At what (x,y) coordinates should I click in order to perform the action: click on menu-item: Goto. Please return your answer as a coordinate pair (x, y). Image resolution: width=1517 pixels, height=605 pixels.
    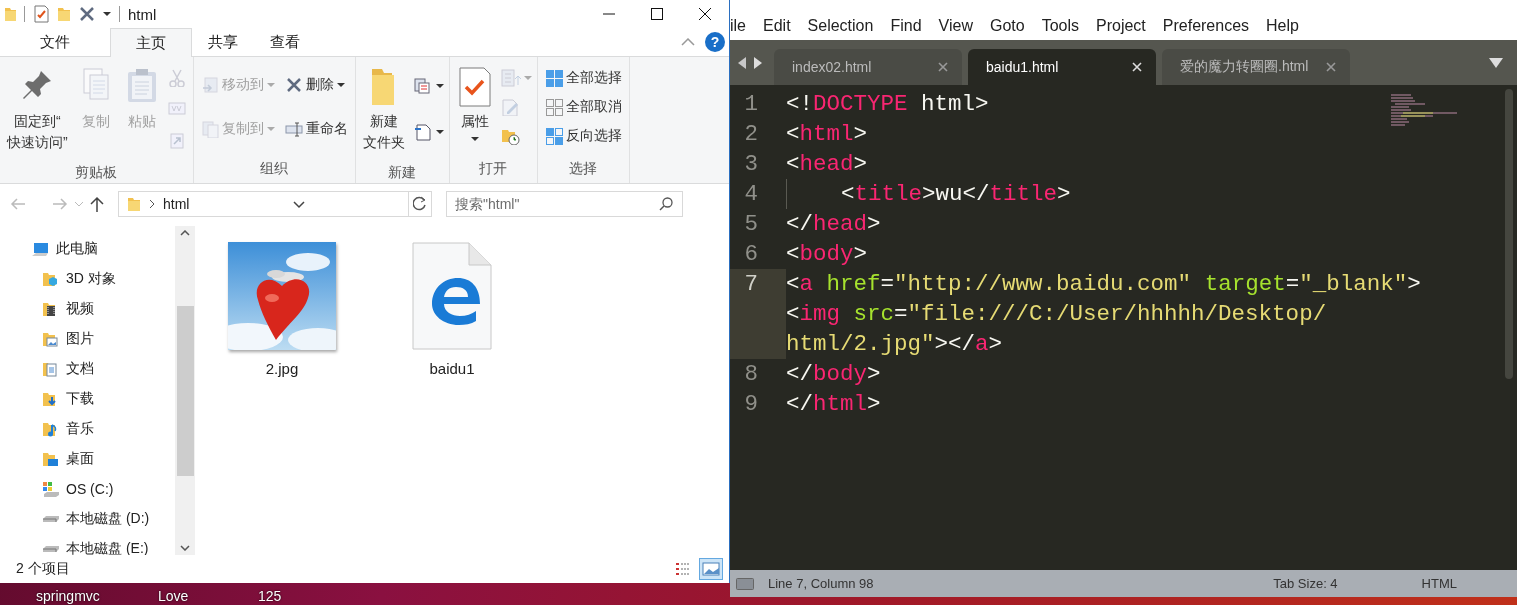
    Looking at the image, I should click on (1007, 26).